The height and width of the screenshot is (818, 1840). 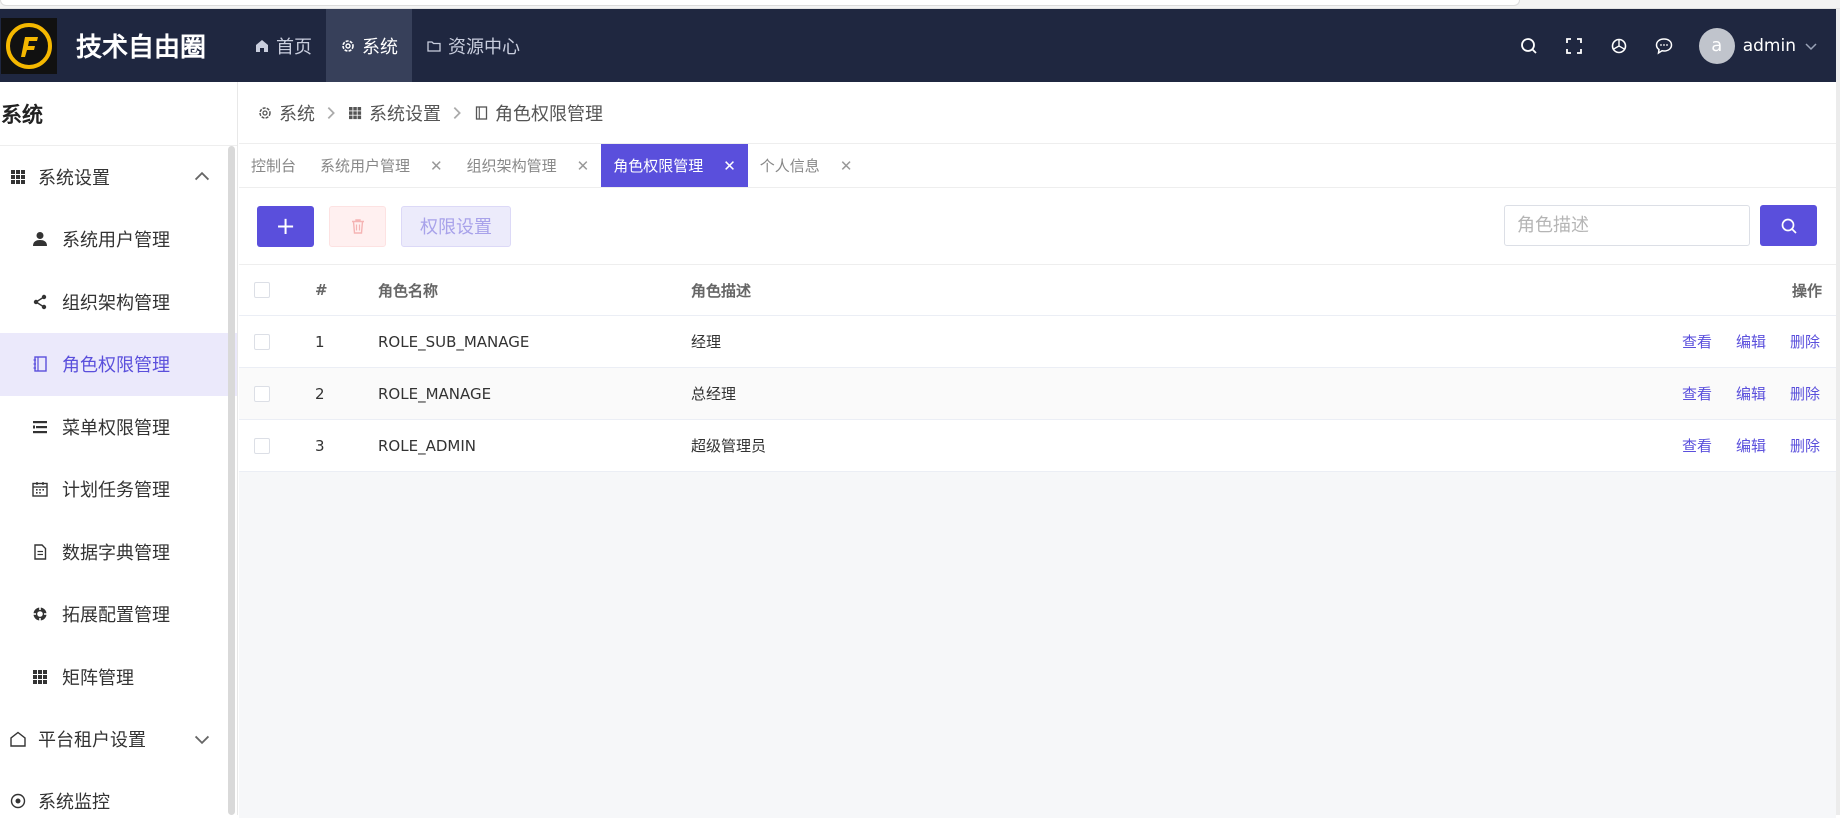 What do you see at coordinates (511, 166) in the screenshot?
I see `tab-label: 组织架构管理` at bounding box center [511, 166].